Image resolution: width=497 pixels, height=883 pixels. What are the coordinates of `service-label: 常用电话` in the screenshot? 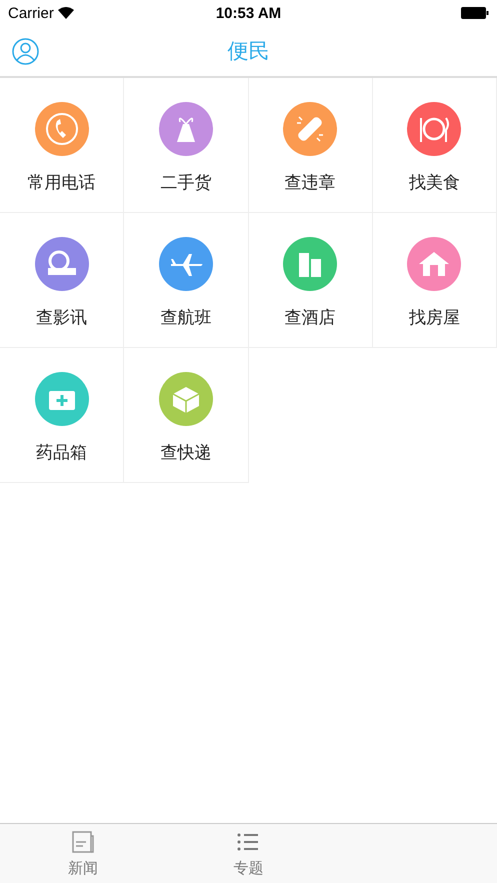 It's located at (62, 183).